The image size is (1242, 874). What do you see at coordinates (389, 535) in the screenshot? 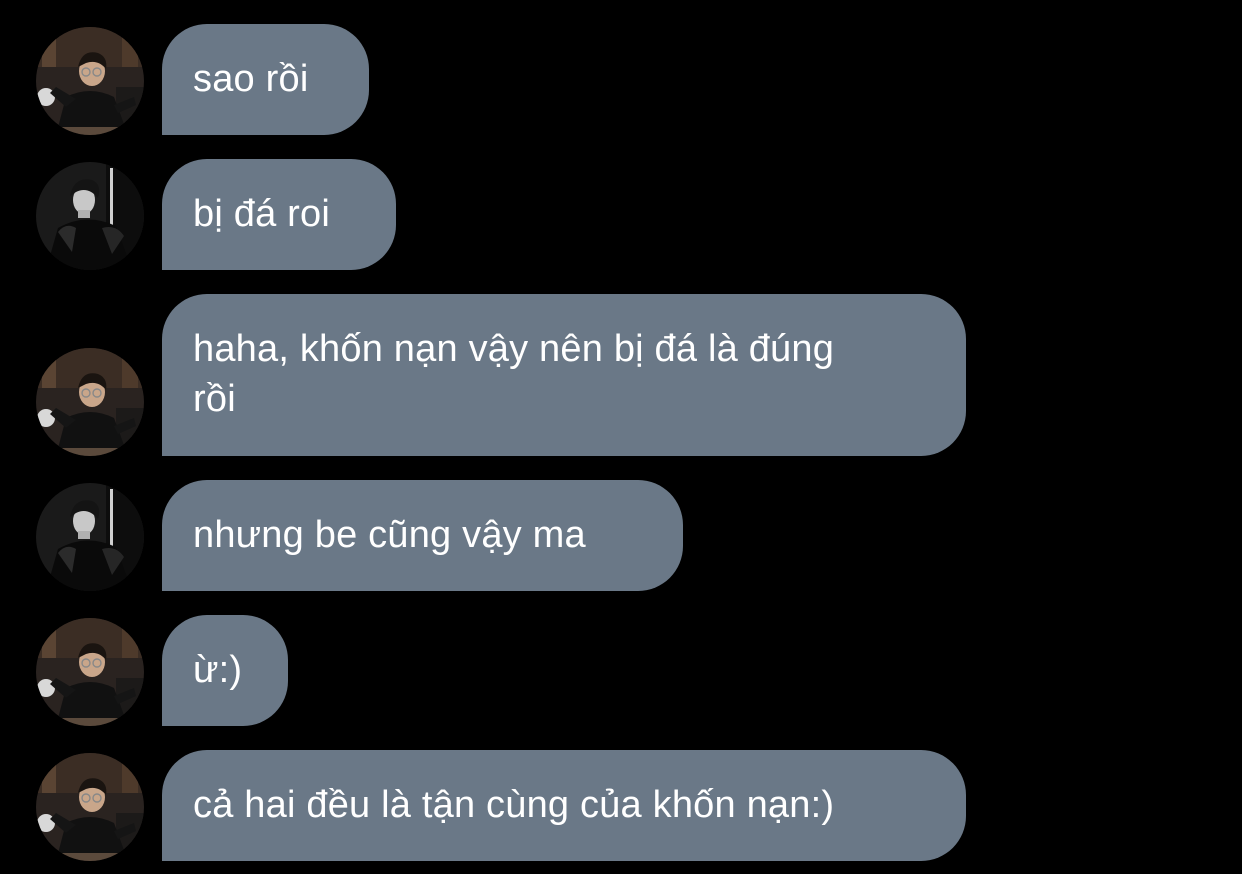
I see `message-text: nhưng be cũng vậy ma` at bounding box center [389, 535].